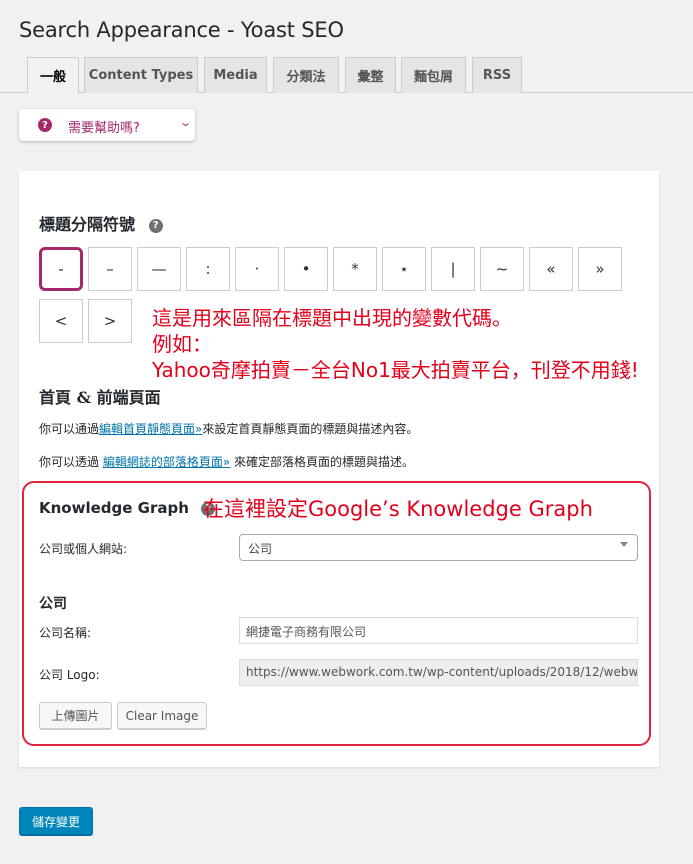  Describe the element at coordinates (141, 75) in the screenshot. I see `tab-content-types: Content Types` at that location.